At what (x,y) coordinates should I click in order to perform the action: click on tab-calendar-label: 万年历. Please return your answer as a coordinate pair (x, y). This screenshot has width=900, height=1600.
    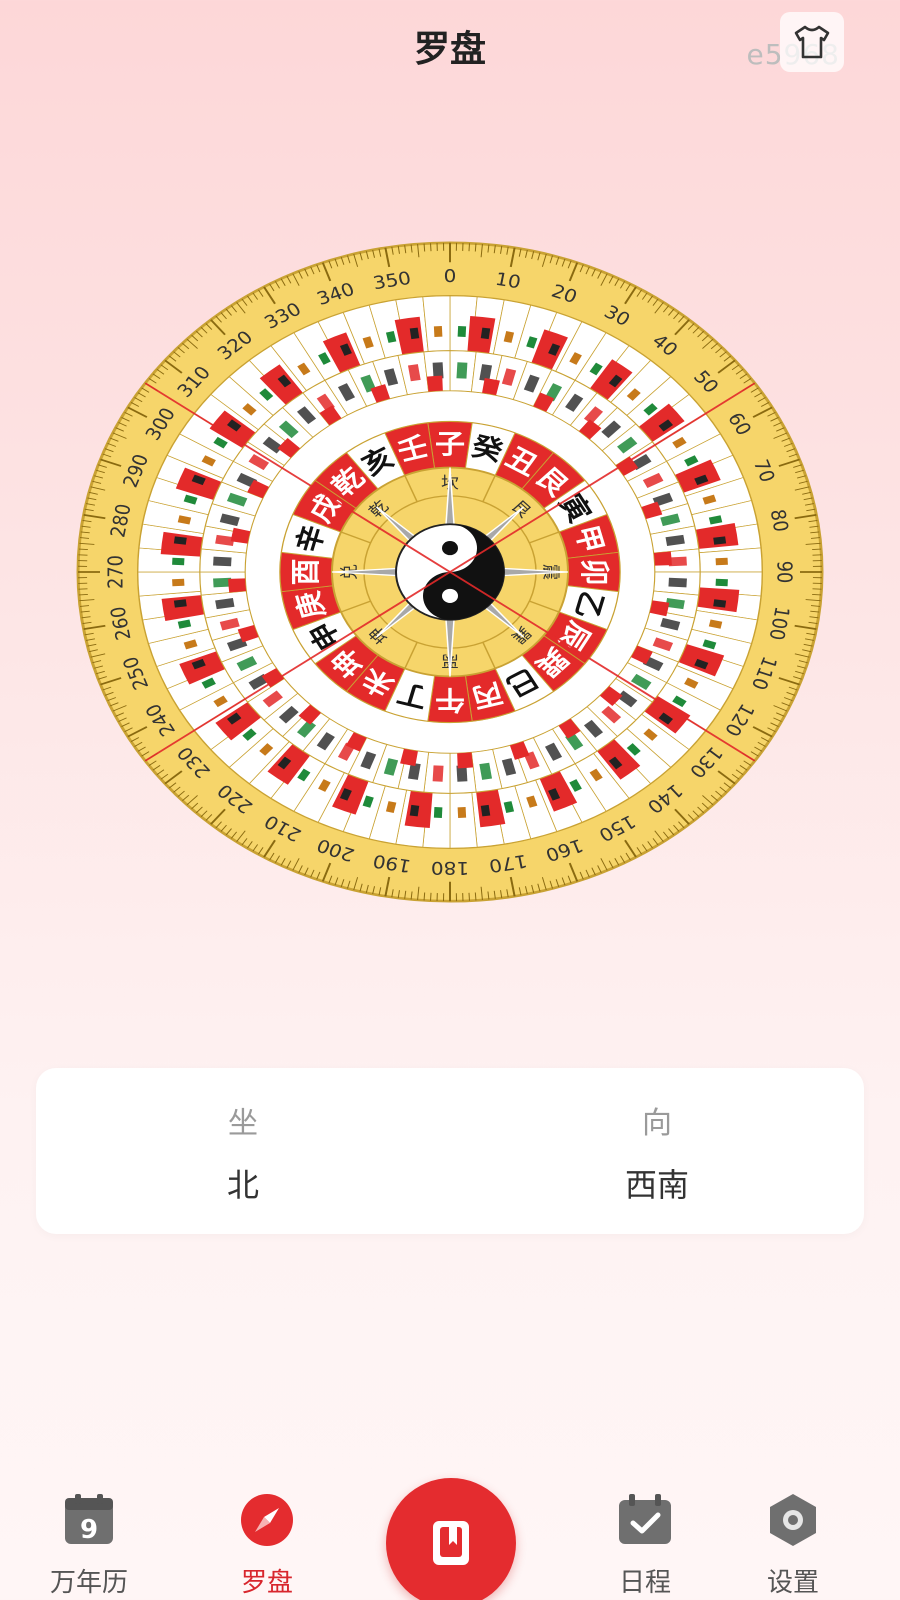
    Looking at the image, I should click on (88, 1583).